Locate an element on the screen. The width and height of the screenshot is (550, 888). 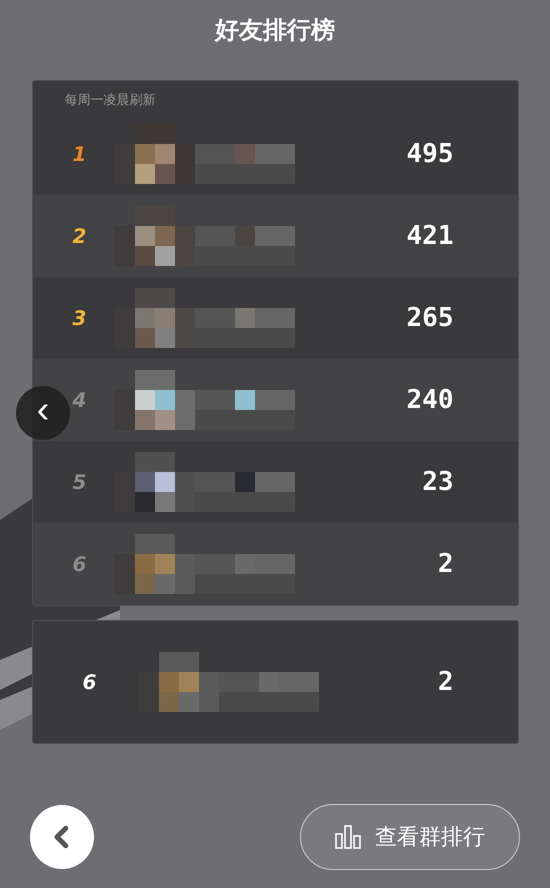
rank-number: 1 is located at coordinates (80, 154).